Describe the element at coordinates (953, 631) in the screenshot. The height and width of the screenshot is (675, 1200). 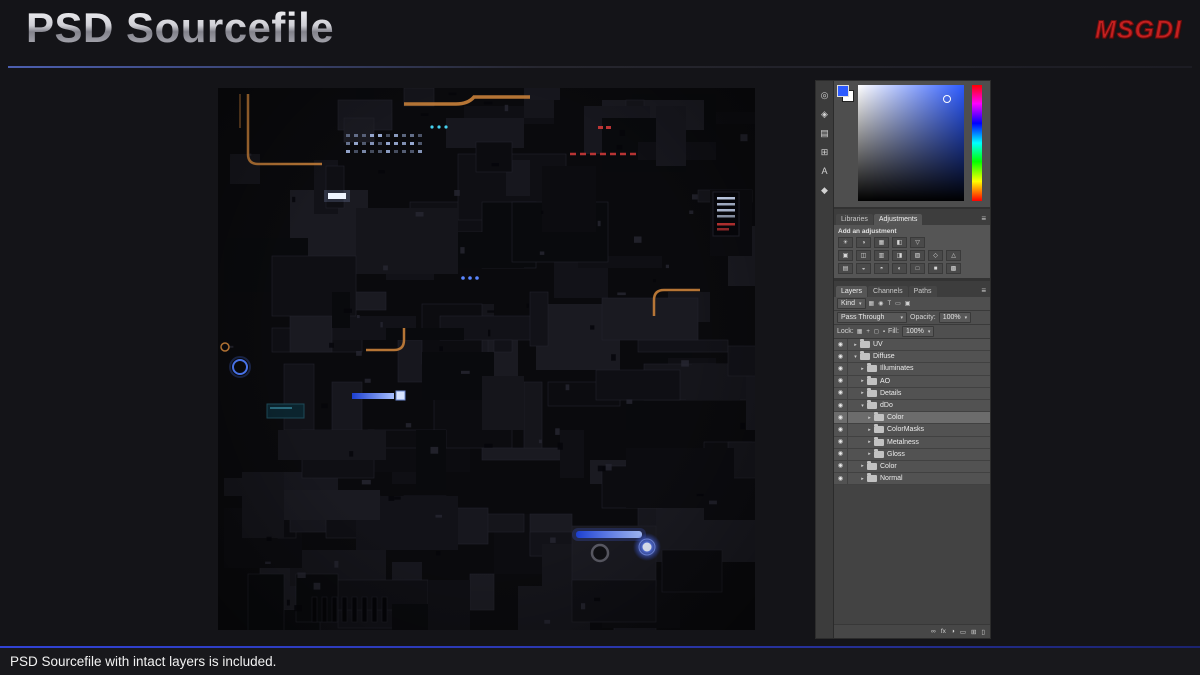
I see `layers-action-icon: ◑` at that location.